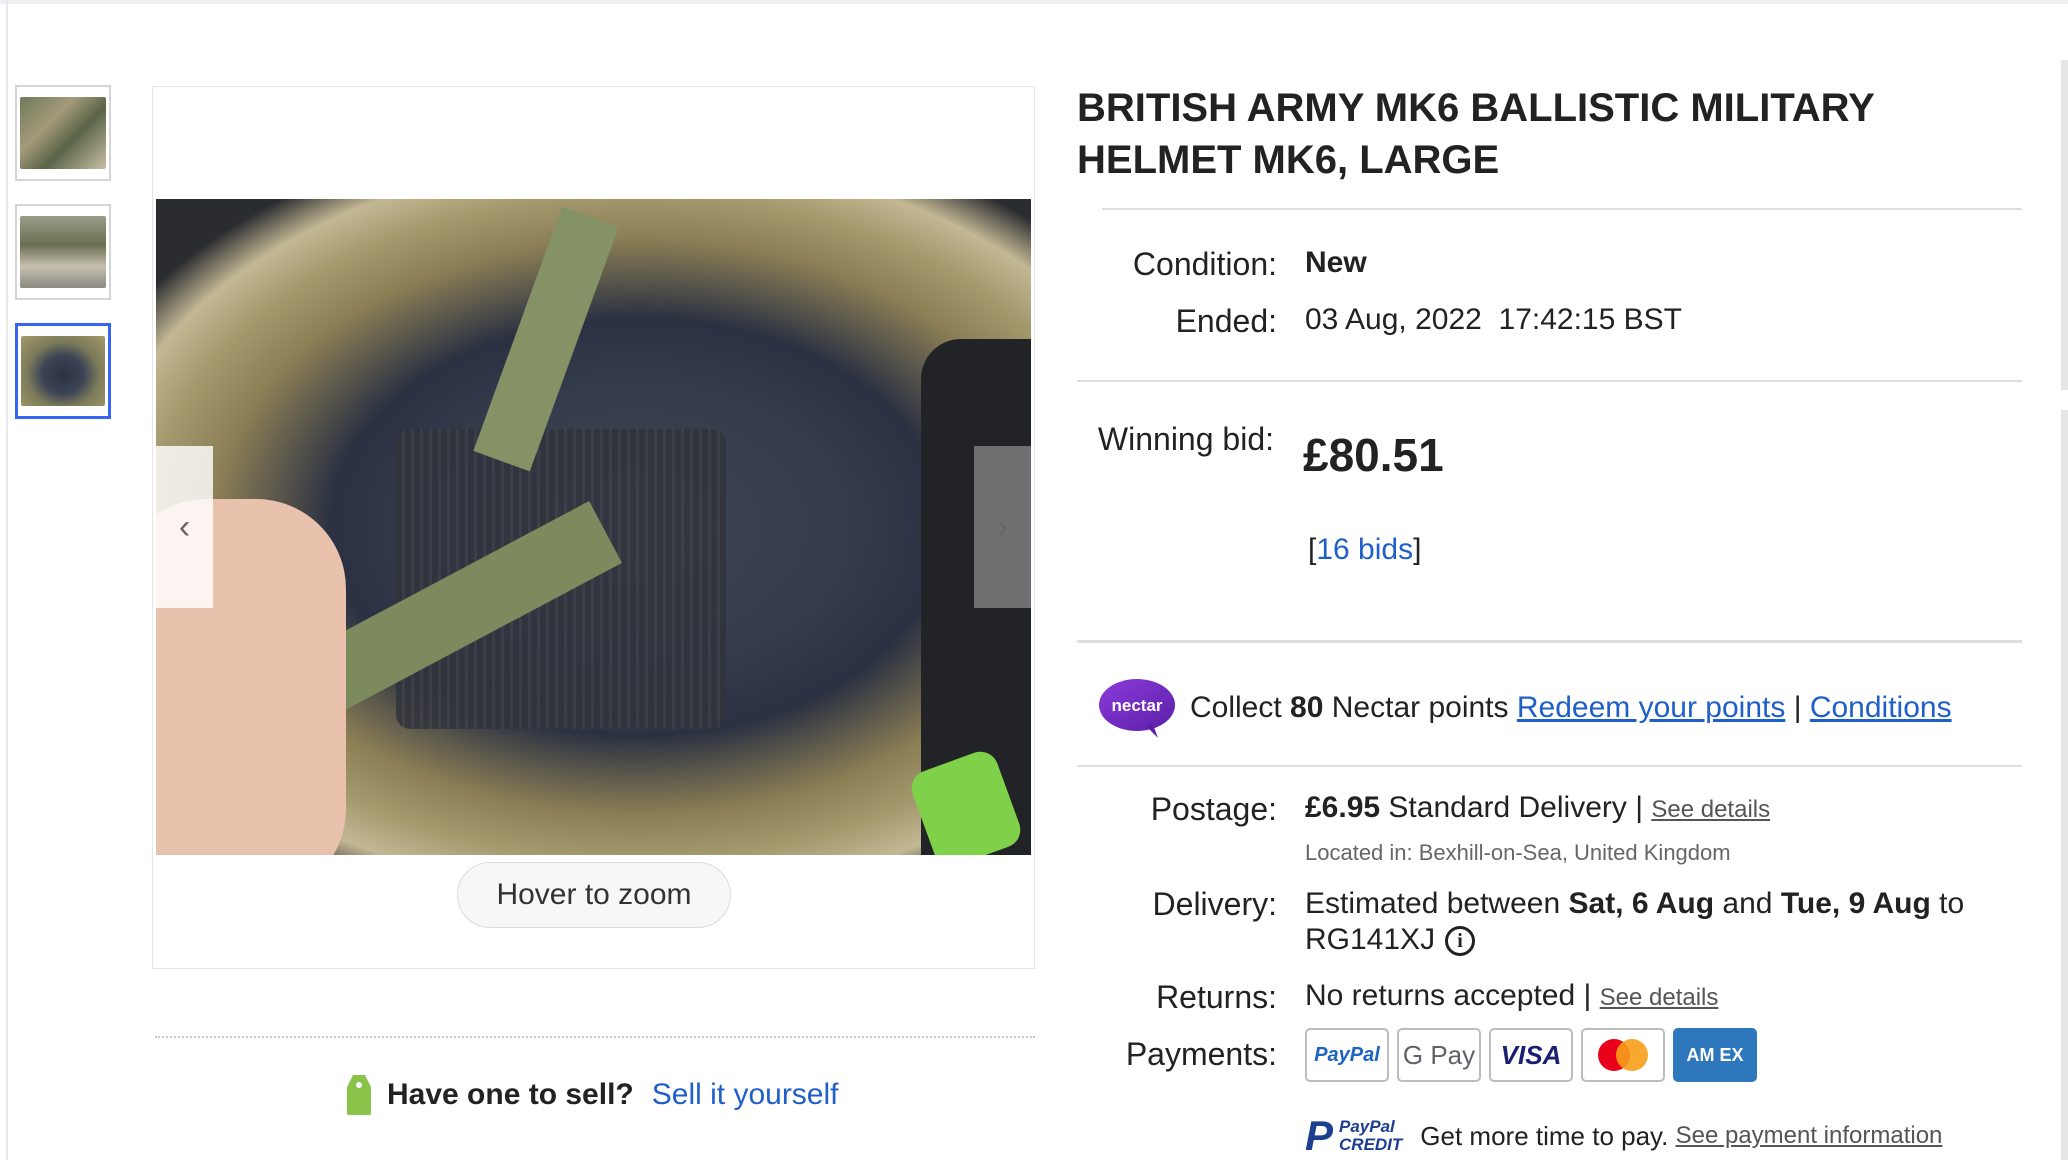 The image size is (2068, 1160). Describe the element at coordinates (1347, 1055) in the screenshot. I see `paypal-icon: PayPal` at that location.